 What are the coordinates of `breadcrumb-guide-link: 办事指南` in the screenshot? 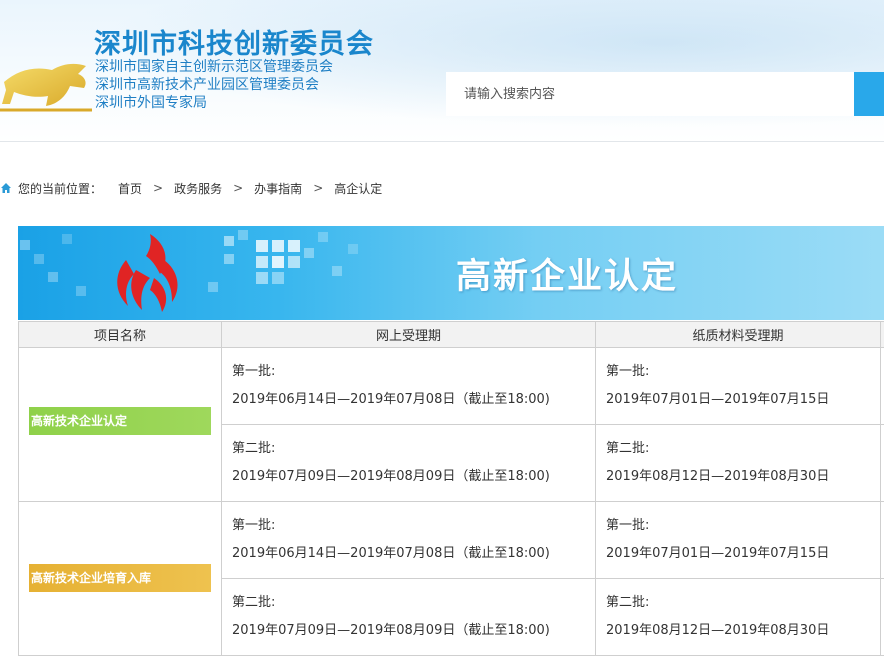 It's located at (278, 188).